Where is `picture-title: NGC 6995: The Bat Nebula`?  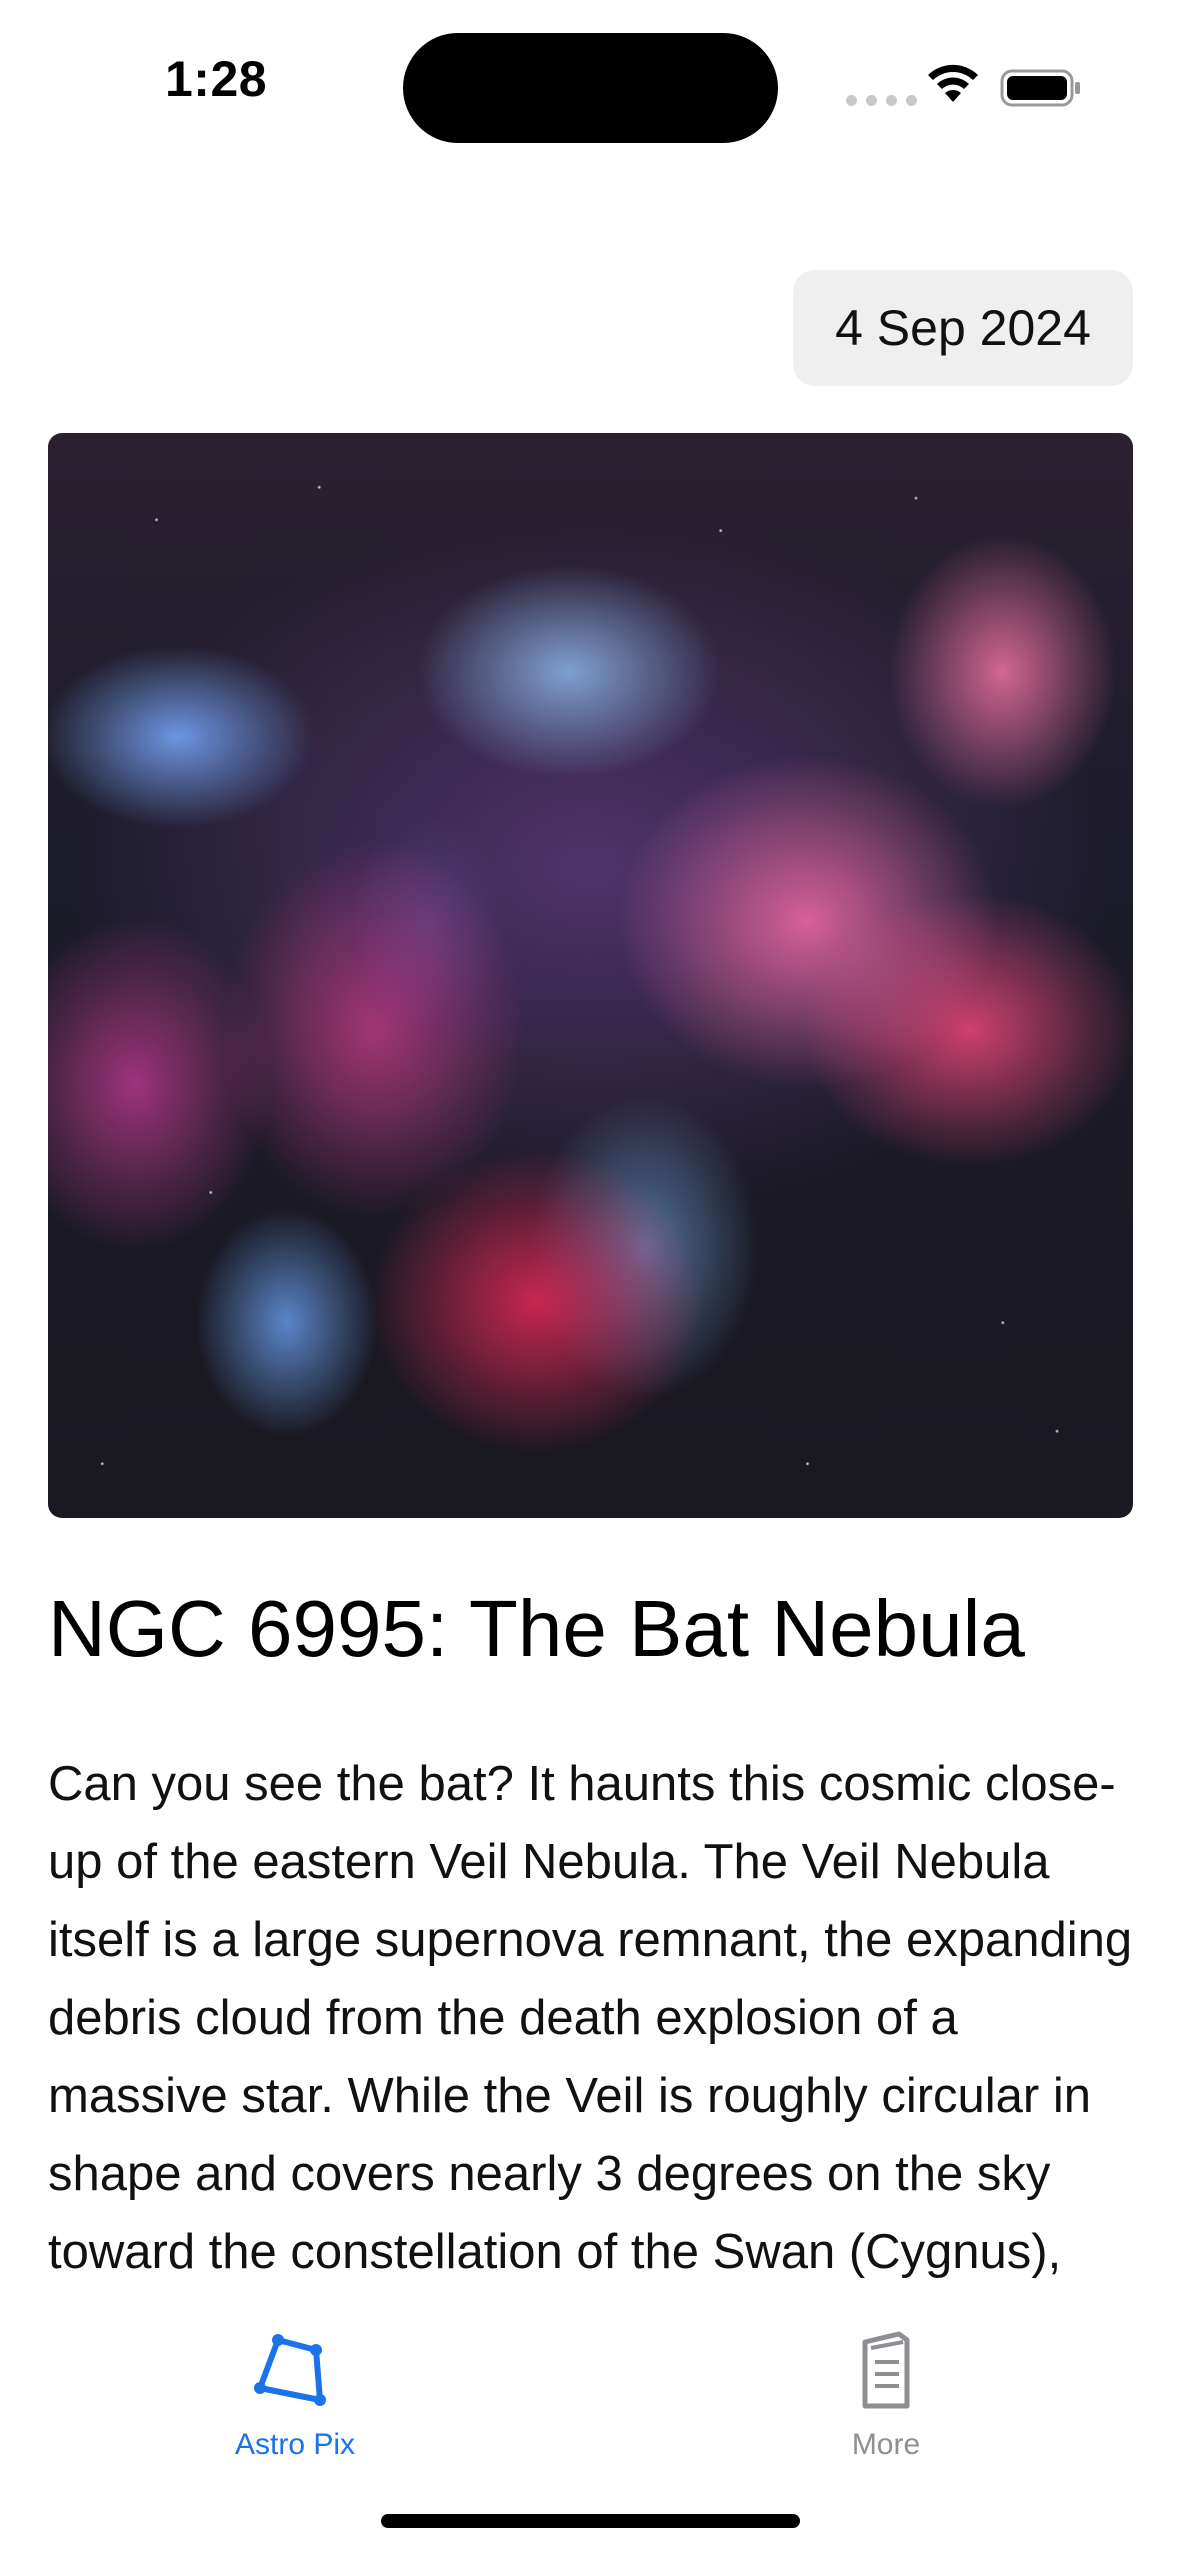
picture-title: NGC 6995: The Bat Nebula is located at coordinates (536, 1628).